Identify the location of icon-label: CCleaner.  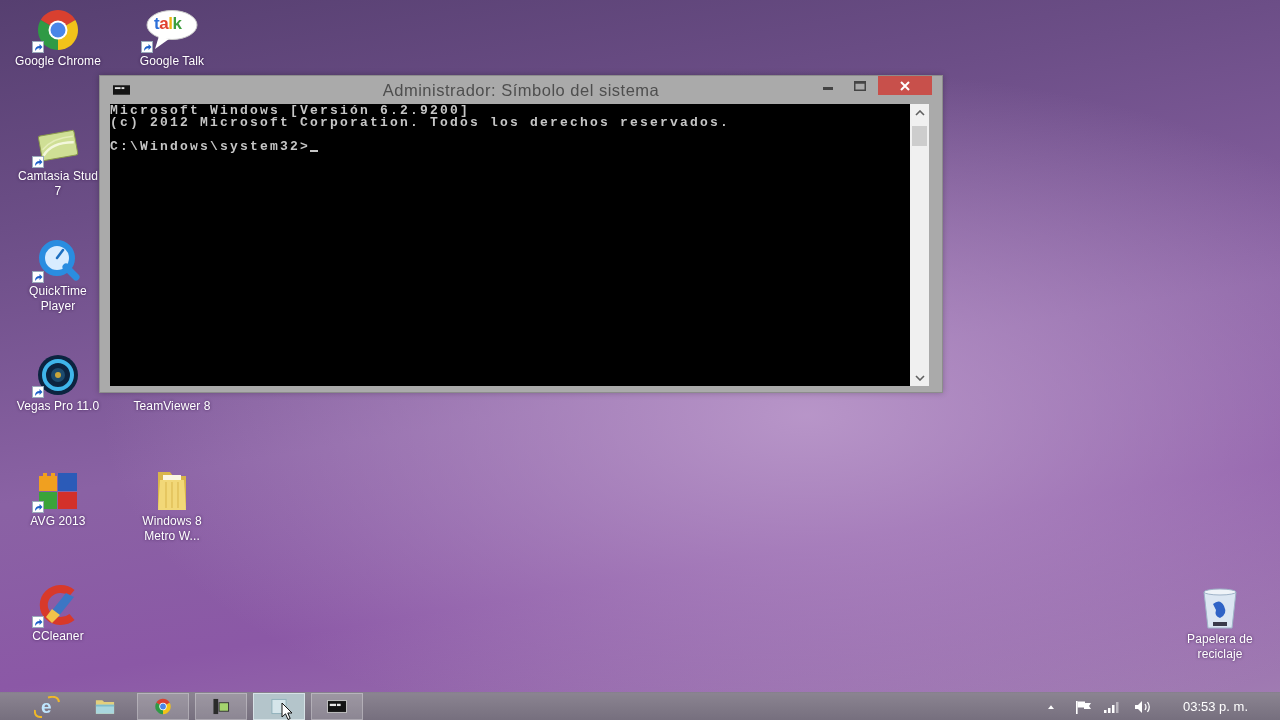
(58, 636).